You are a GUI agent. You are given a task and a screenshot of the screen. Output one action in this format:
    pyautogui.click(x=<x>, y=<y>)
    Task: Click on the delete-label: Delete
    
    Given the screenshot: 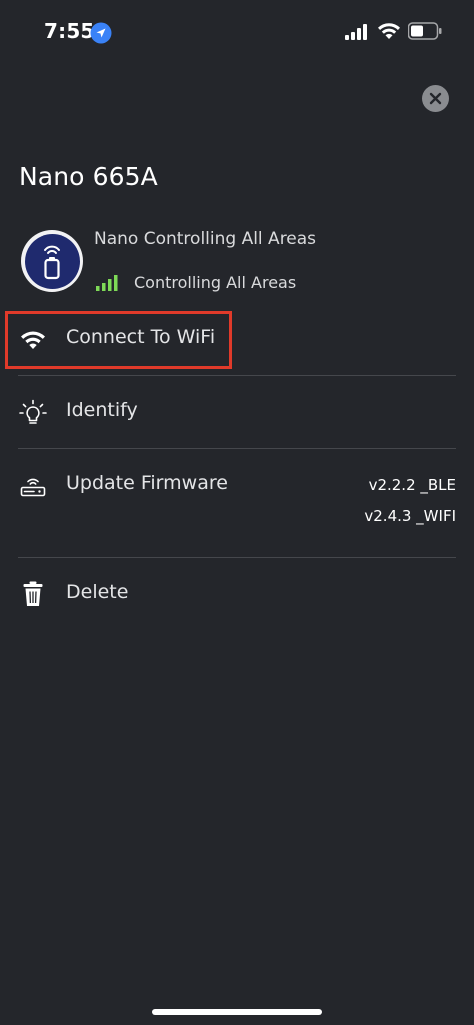 What is the action you would take?
    pyautogui.click(x=97, y=592)
    